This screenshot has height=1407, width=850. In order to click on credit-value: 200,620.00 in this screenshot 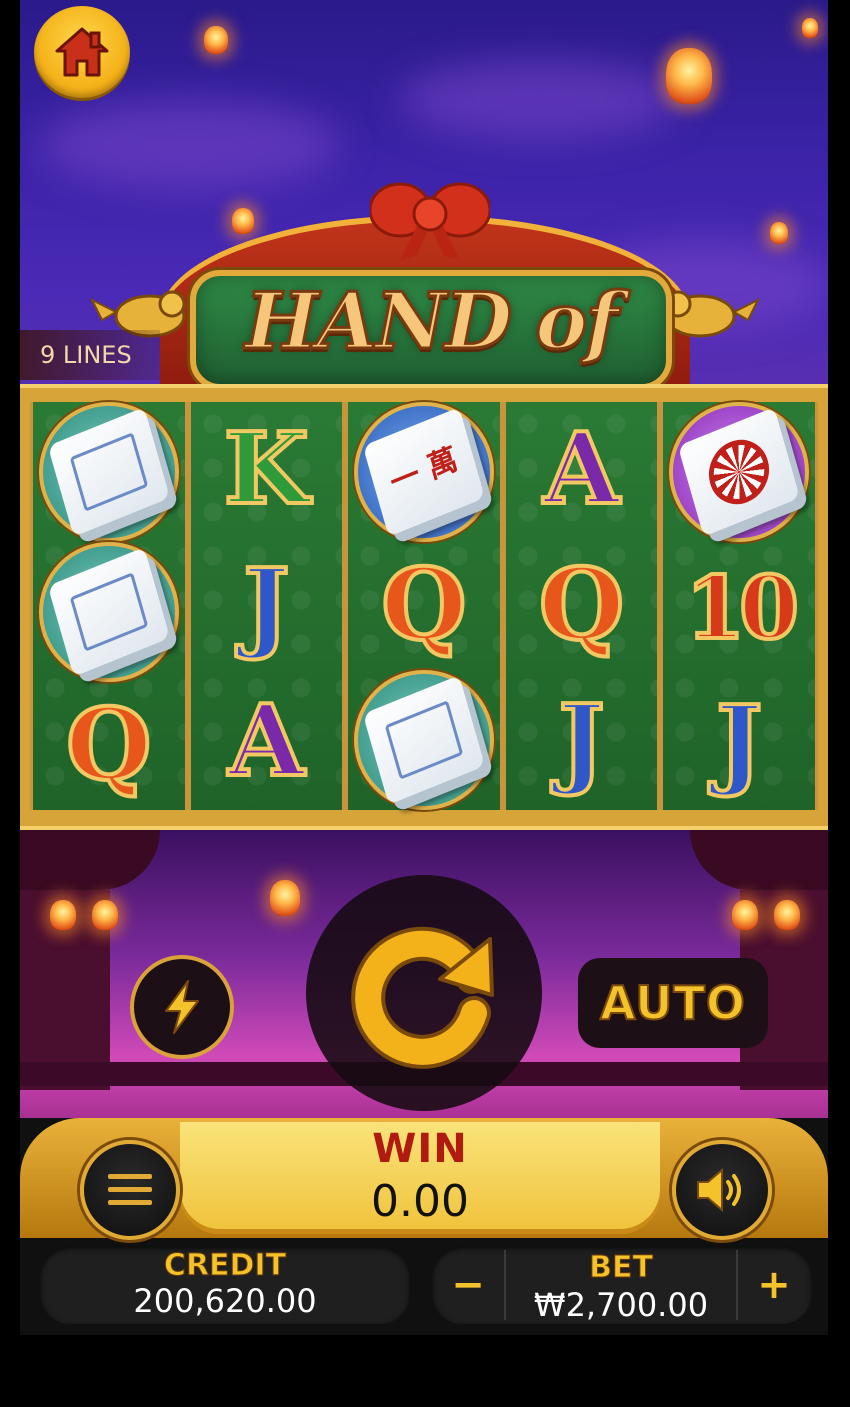, I will do `click(225, 1301)`.